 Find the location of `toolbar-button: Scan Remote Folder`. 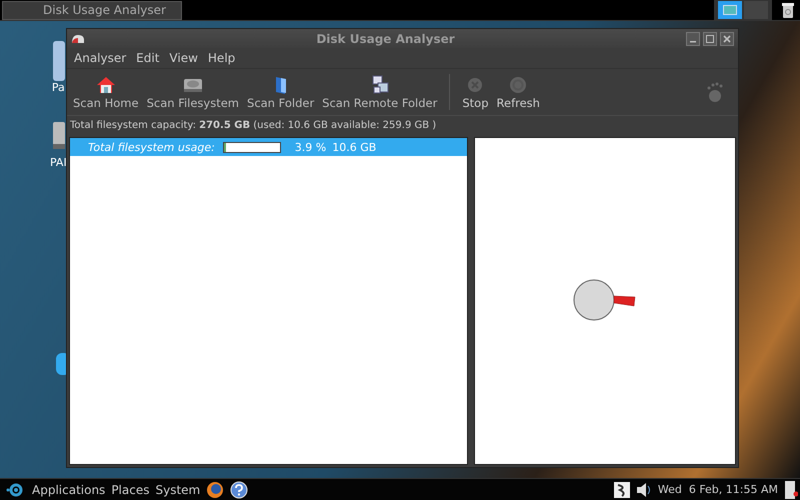

toolbar-button: Scan Remote Folder is located at coordinates (380, 92).